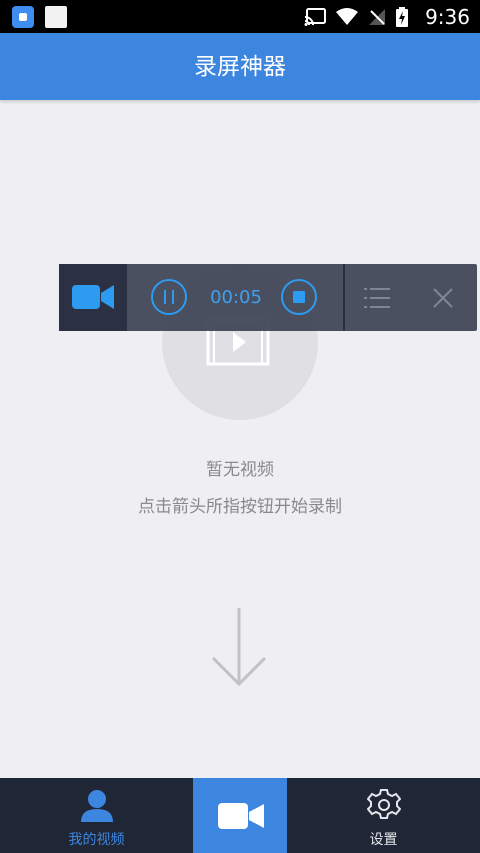 The height and width of the screenshot is (853, 480). I want to click on down-arrow-icon, so click(239, 647).